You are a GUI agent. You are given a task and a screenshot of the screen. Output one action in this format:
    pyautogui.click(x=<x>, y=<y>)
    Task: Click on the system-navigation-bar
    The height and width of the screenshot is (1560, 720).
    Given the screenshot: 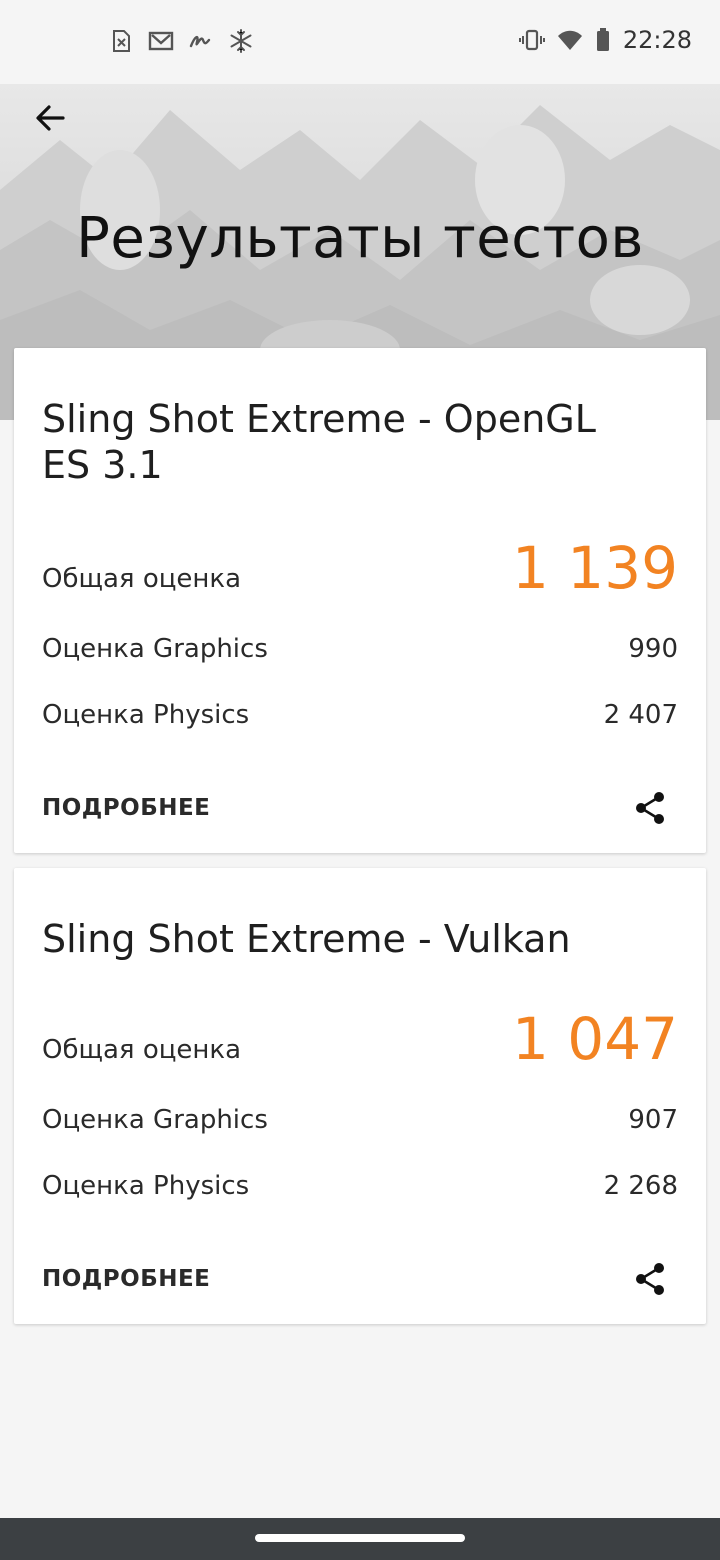 What is the action you would take?
    pyautogui.click(x=360, y=1539)
    